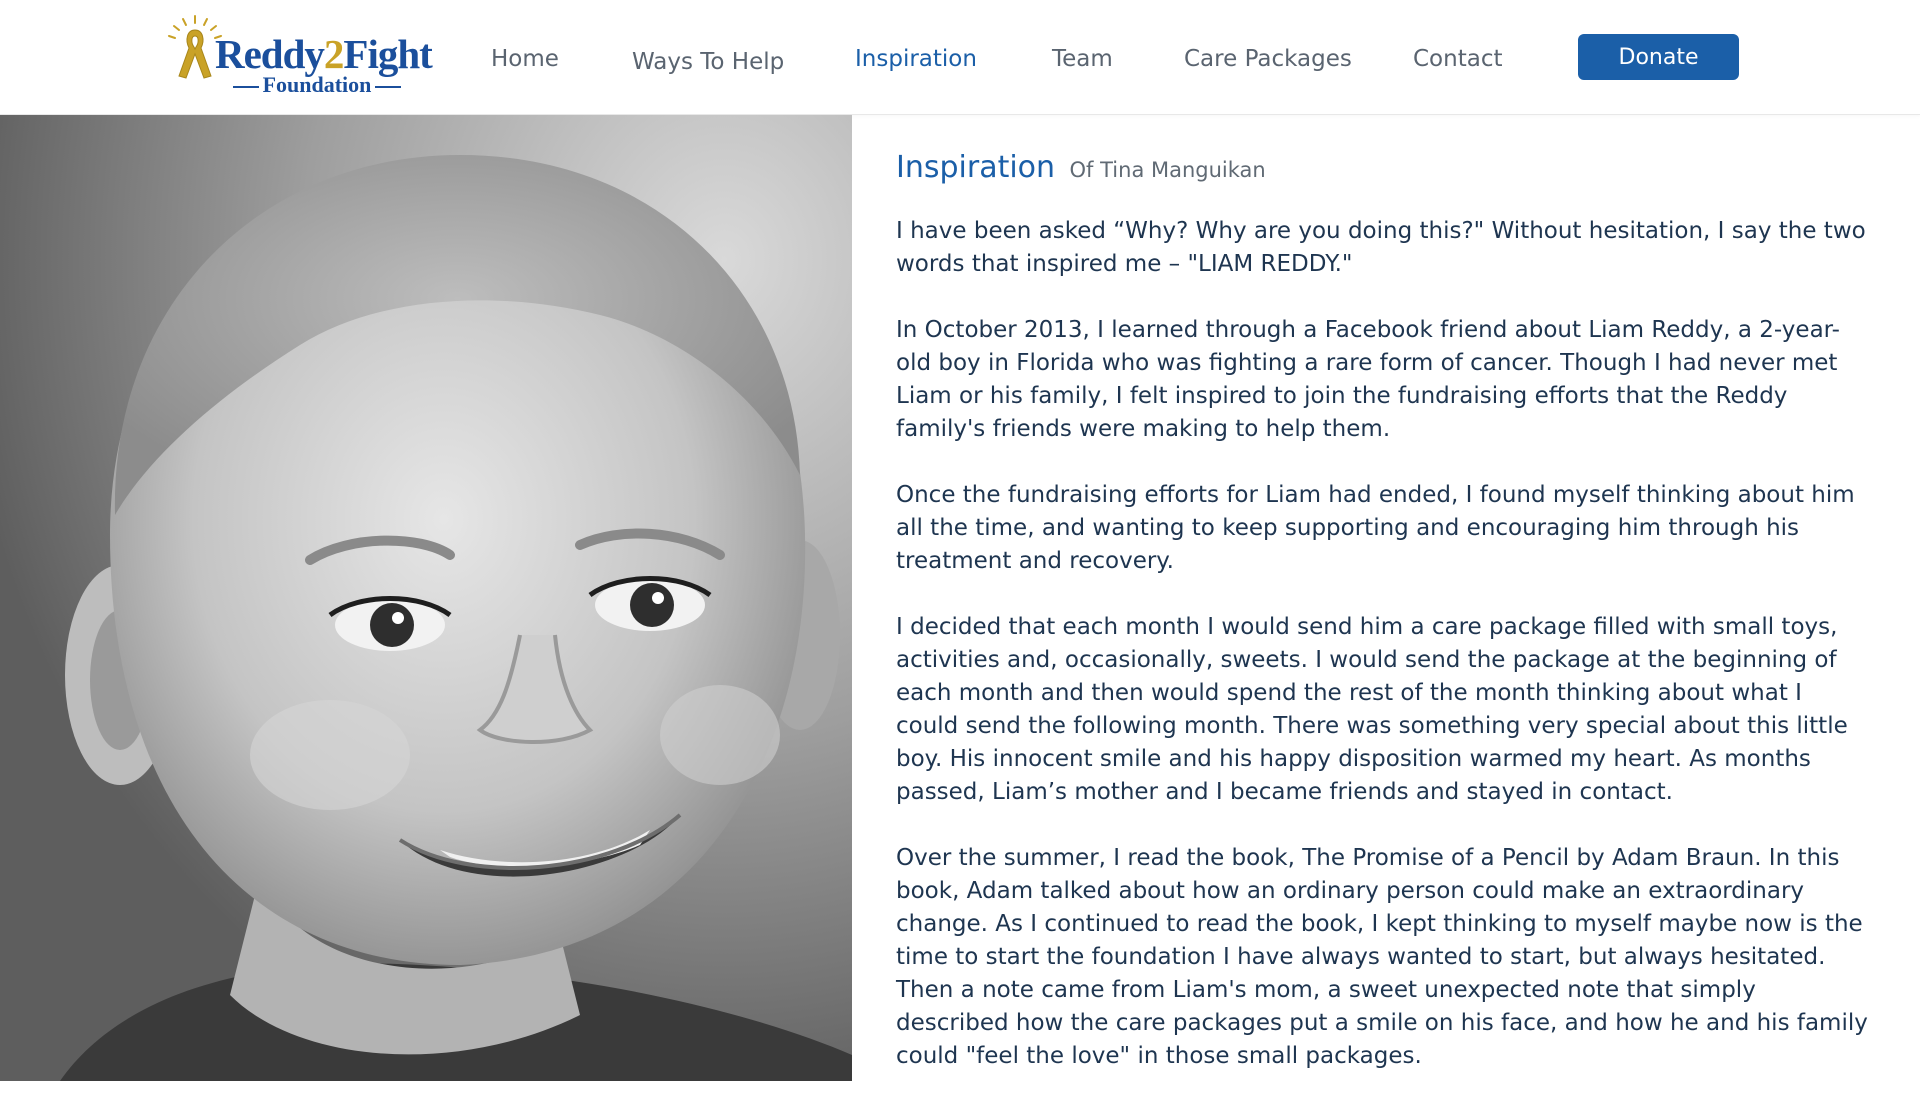 Image resolution: width=1920 pixels, height=1106 pixels. What do you see at coordinates (1658, 57) in the screenshot?
I see `donate-button: Donate` at bounding box center [1658, 57].